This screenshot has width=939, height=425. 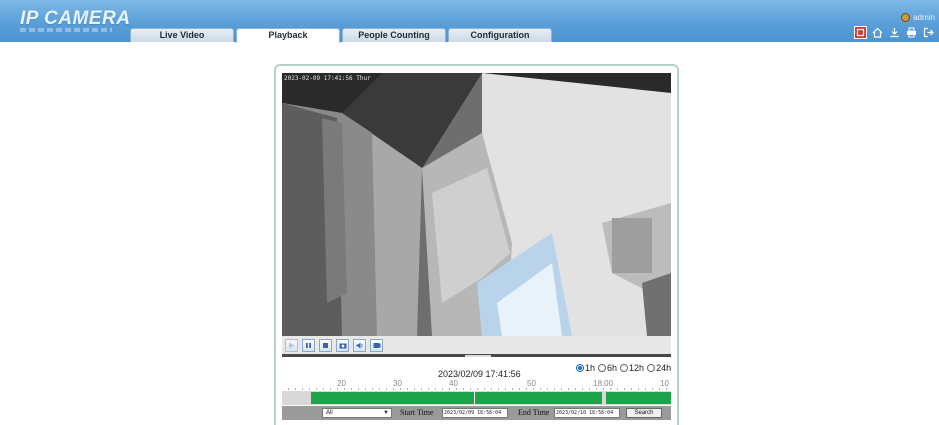 I want to click on stop-icon, so click(x=325, y=345).